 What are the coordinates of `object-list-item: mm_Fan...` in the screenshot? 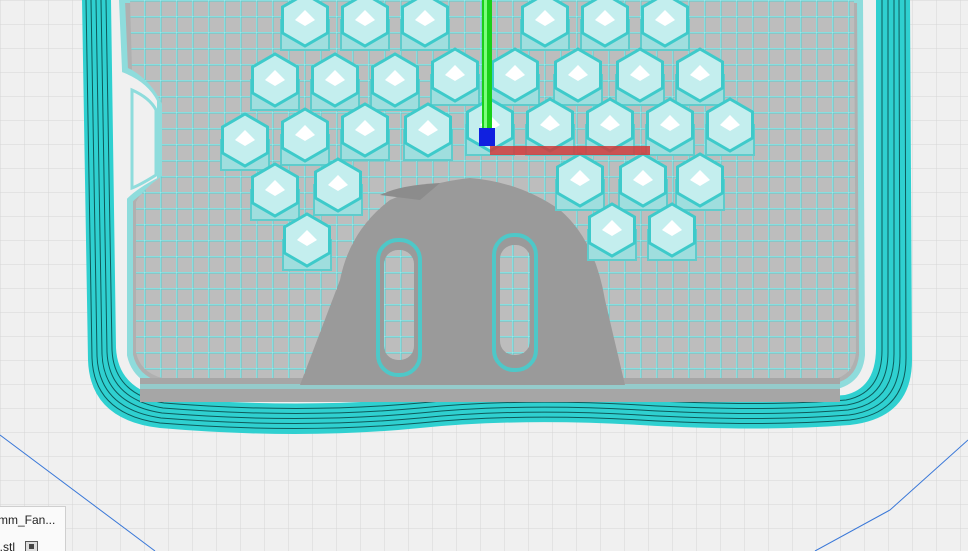 It's located at (27, 520).